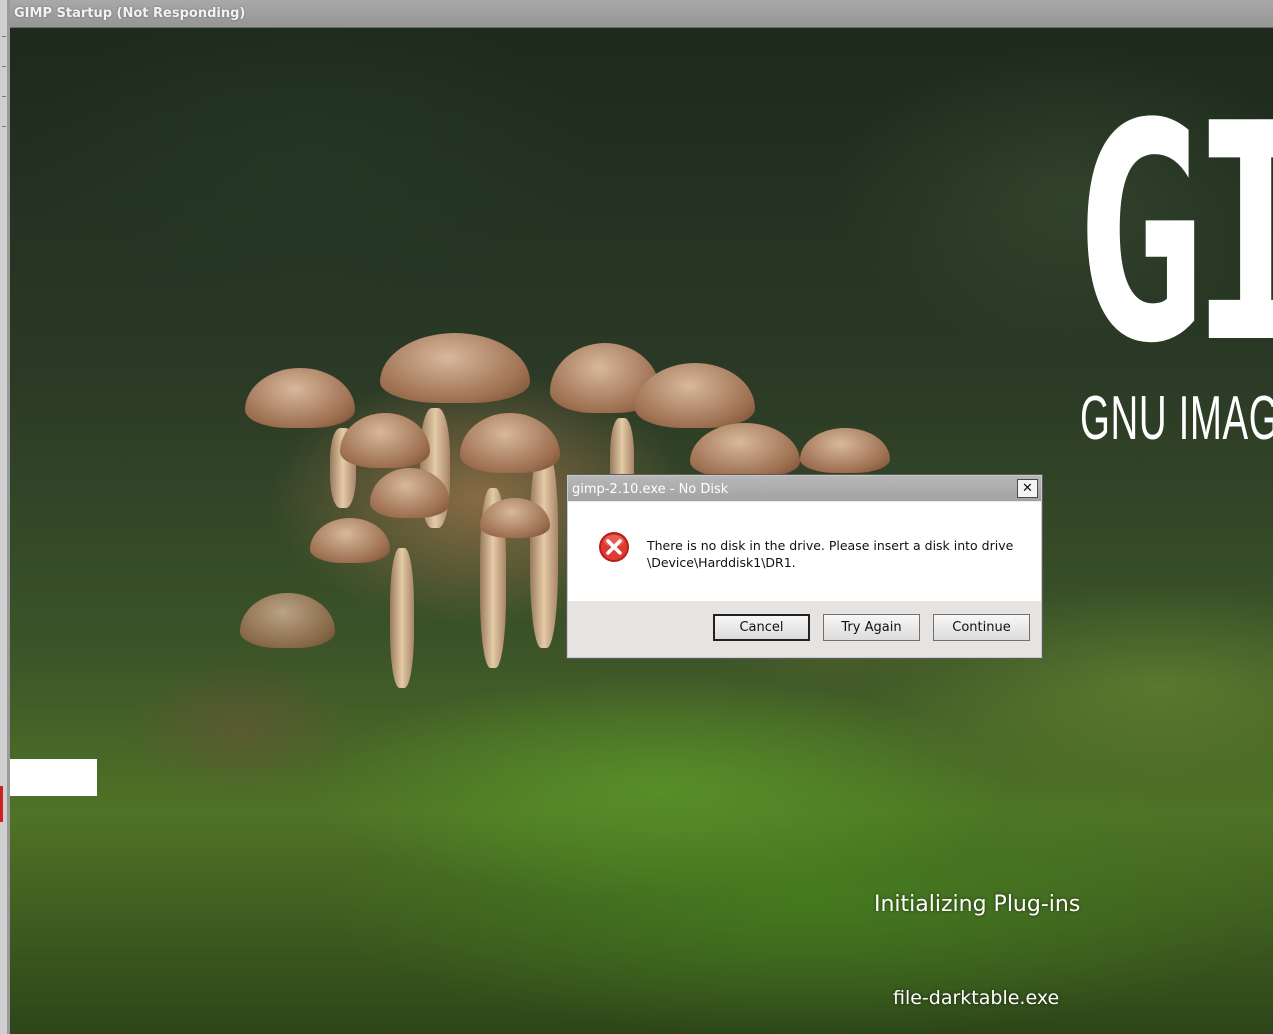  What do you see at coordinates (976, 998) in the screenshot?
I see `splash-status-file: file-darktable.exe` at bounding box center [976, 998].